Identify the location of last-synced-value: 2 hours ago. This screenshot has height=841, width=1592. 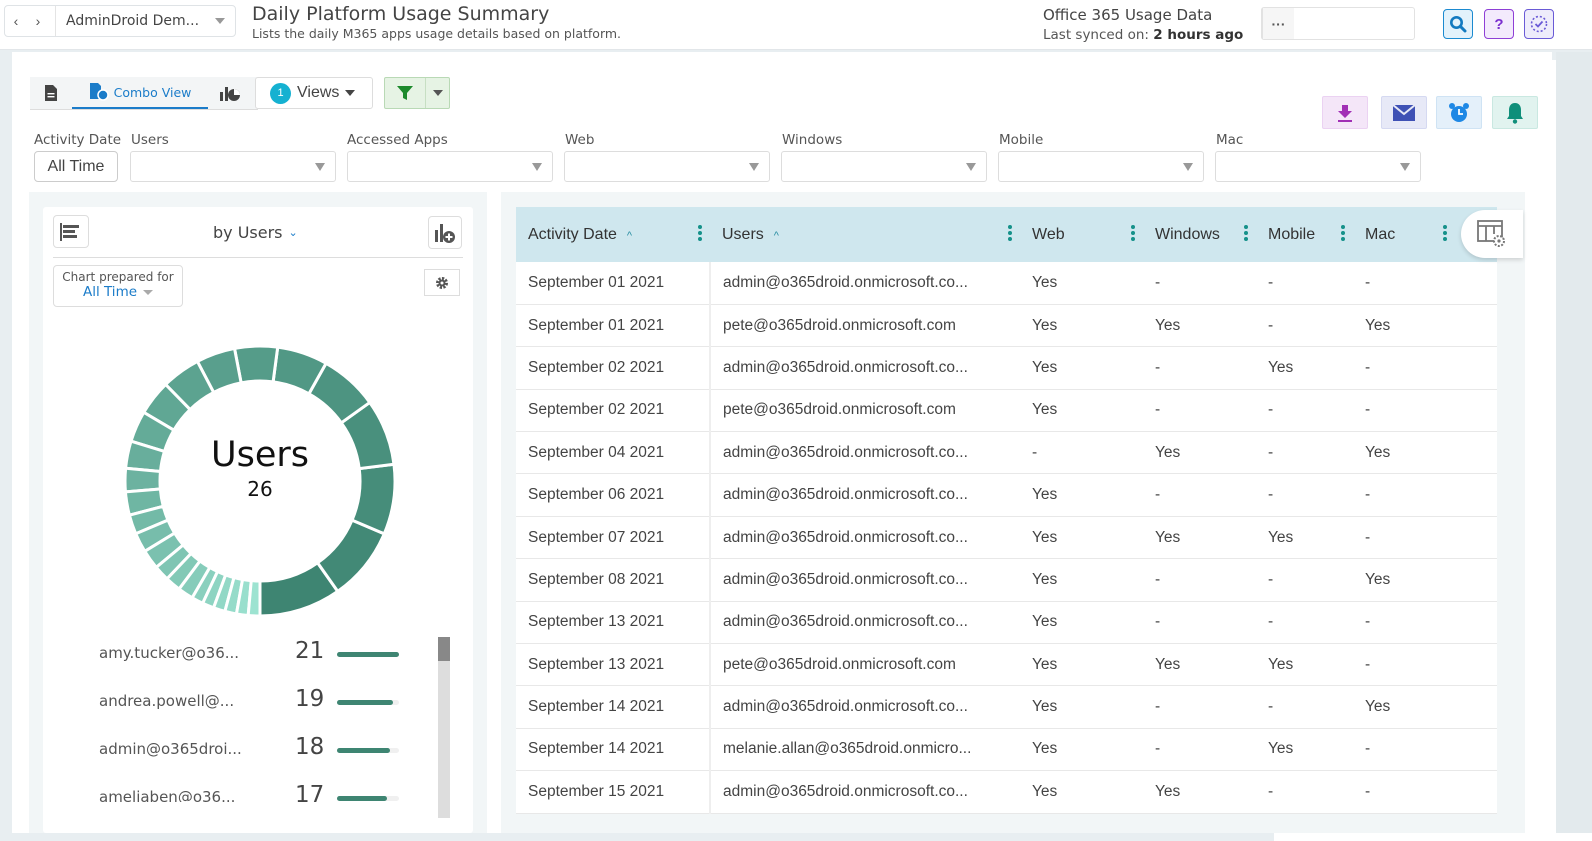
(1198, 35).